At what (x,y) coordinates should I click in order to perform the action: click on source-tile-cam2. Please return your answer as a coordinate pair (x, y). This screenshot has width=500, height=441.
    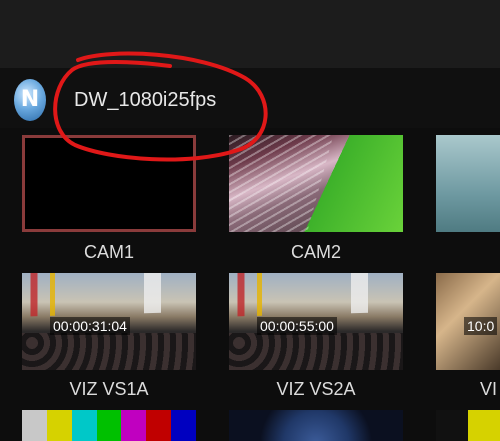
    Looking at the image, I should click on (316, 183).